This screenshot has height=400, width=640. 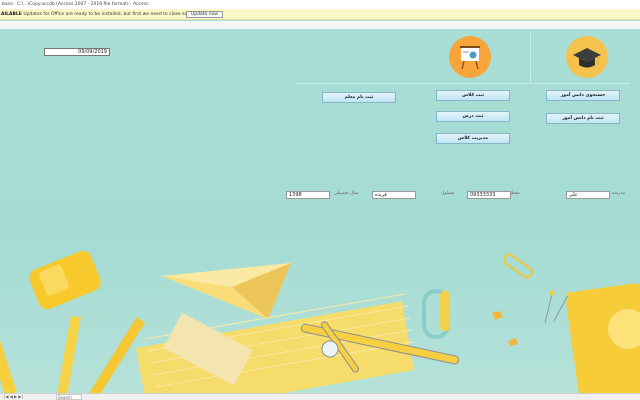 What do you see at coordinates (588, 195) in the screenshot?
I see `school-field: علی` at bounding box center [588, 195].